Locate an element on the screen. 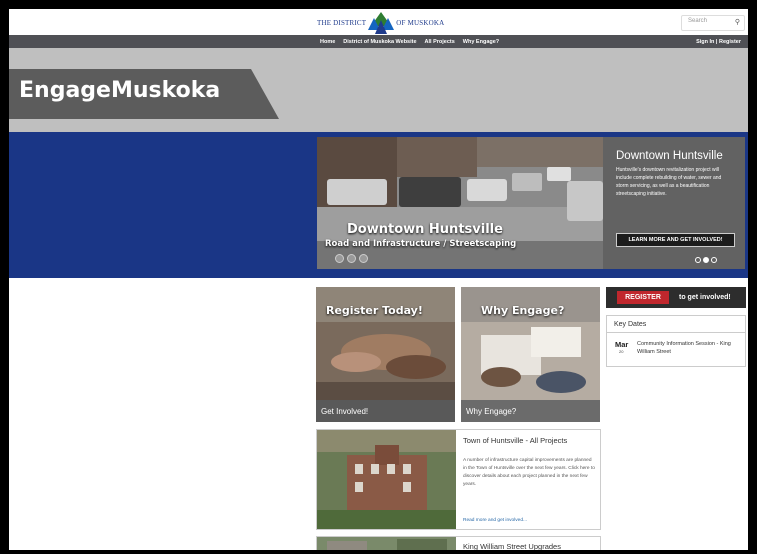 This screenshot has width=757, height=554. site-banner: EngageMuskoka is located at coordinates (378, 90).